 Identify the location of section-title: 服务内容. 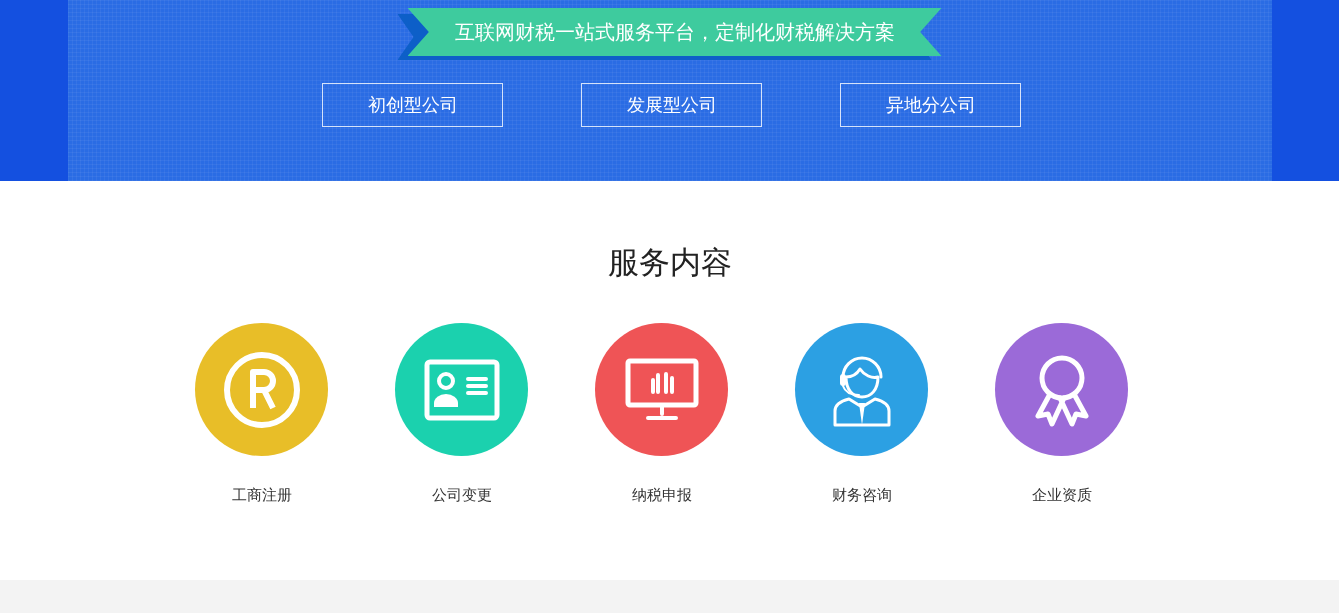
(669, 263).